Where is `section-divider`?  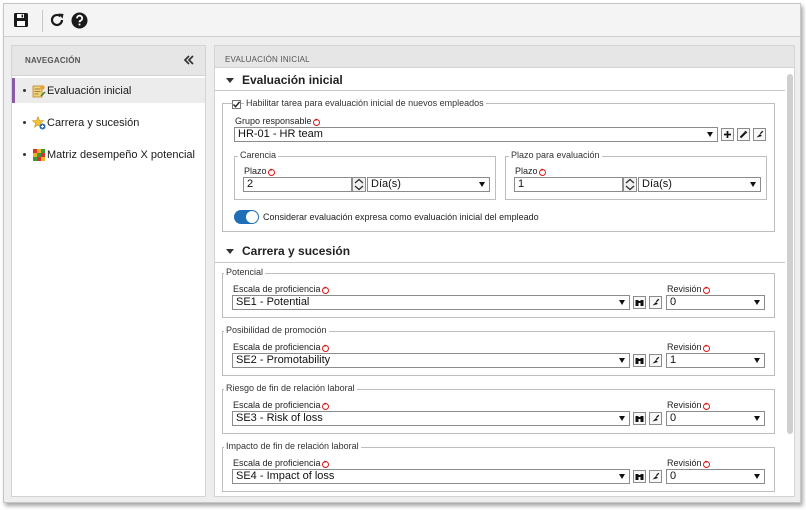
section-divider is located at coordinates (500, 262).